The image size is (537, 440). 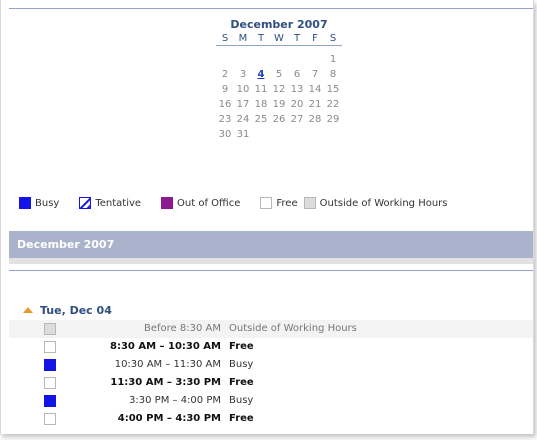 I want to click on calendar-week-row: 30 31, so click(x=279, y=134).